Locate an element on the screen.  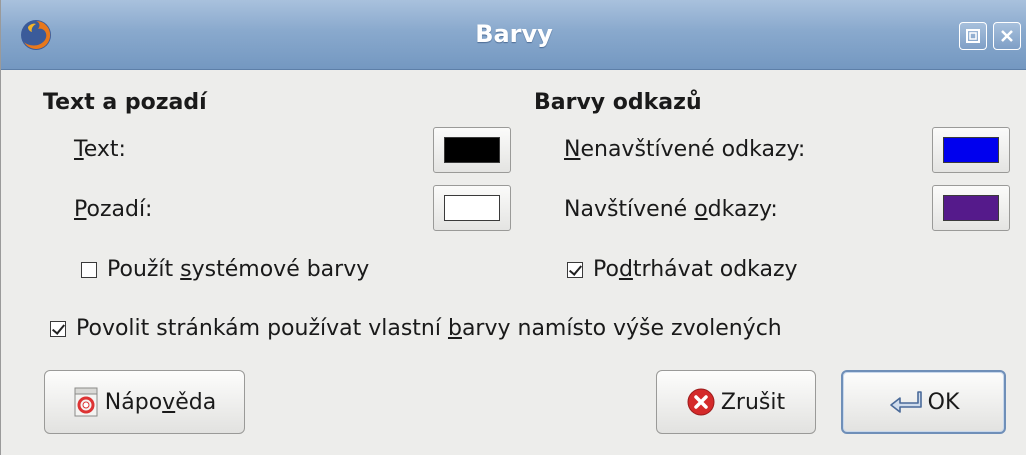
visited-color-swatch is located at coordinates (971, 208).